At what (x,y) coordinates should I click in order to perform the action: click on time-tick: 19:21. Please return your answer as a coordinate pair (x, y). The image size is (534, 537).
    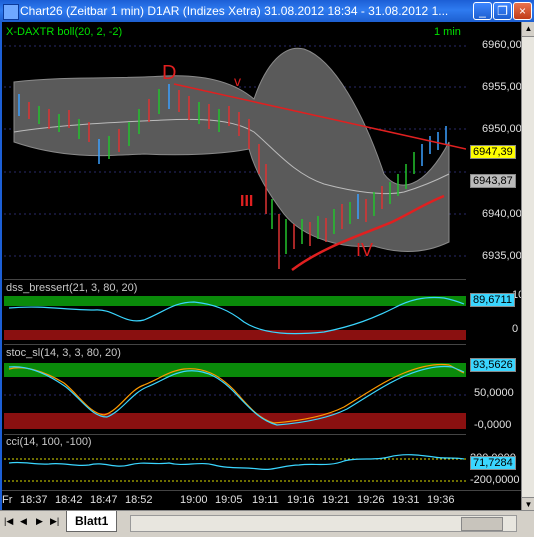
    Looking at the image, I should click on (336, 500).